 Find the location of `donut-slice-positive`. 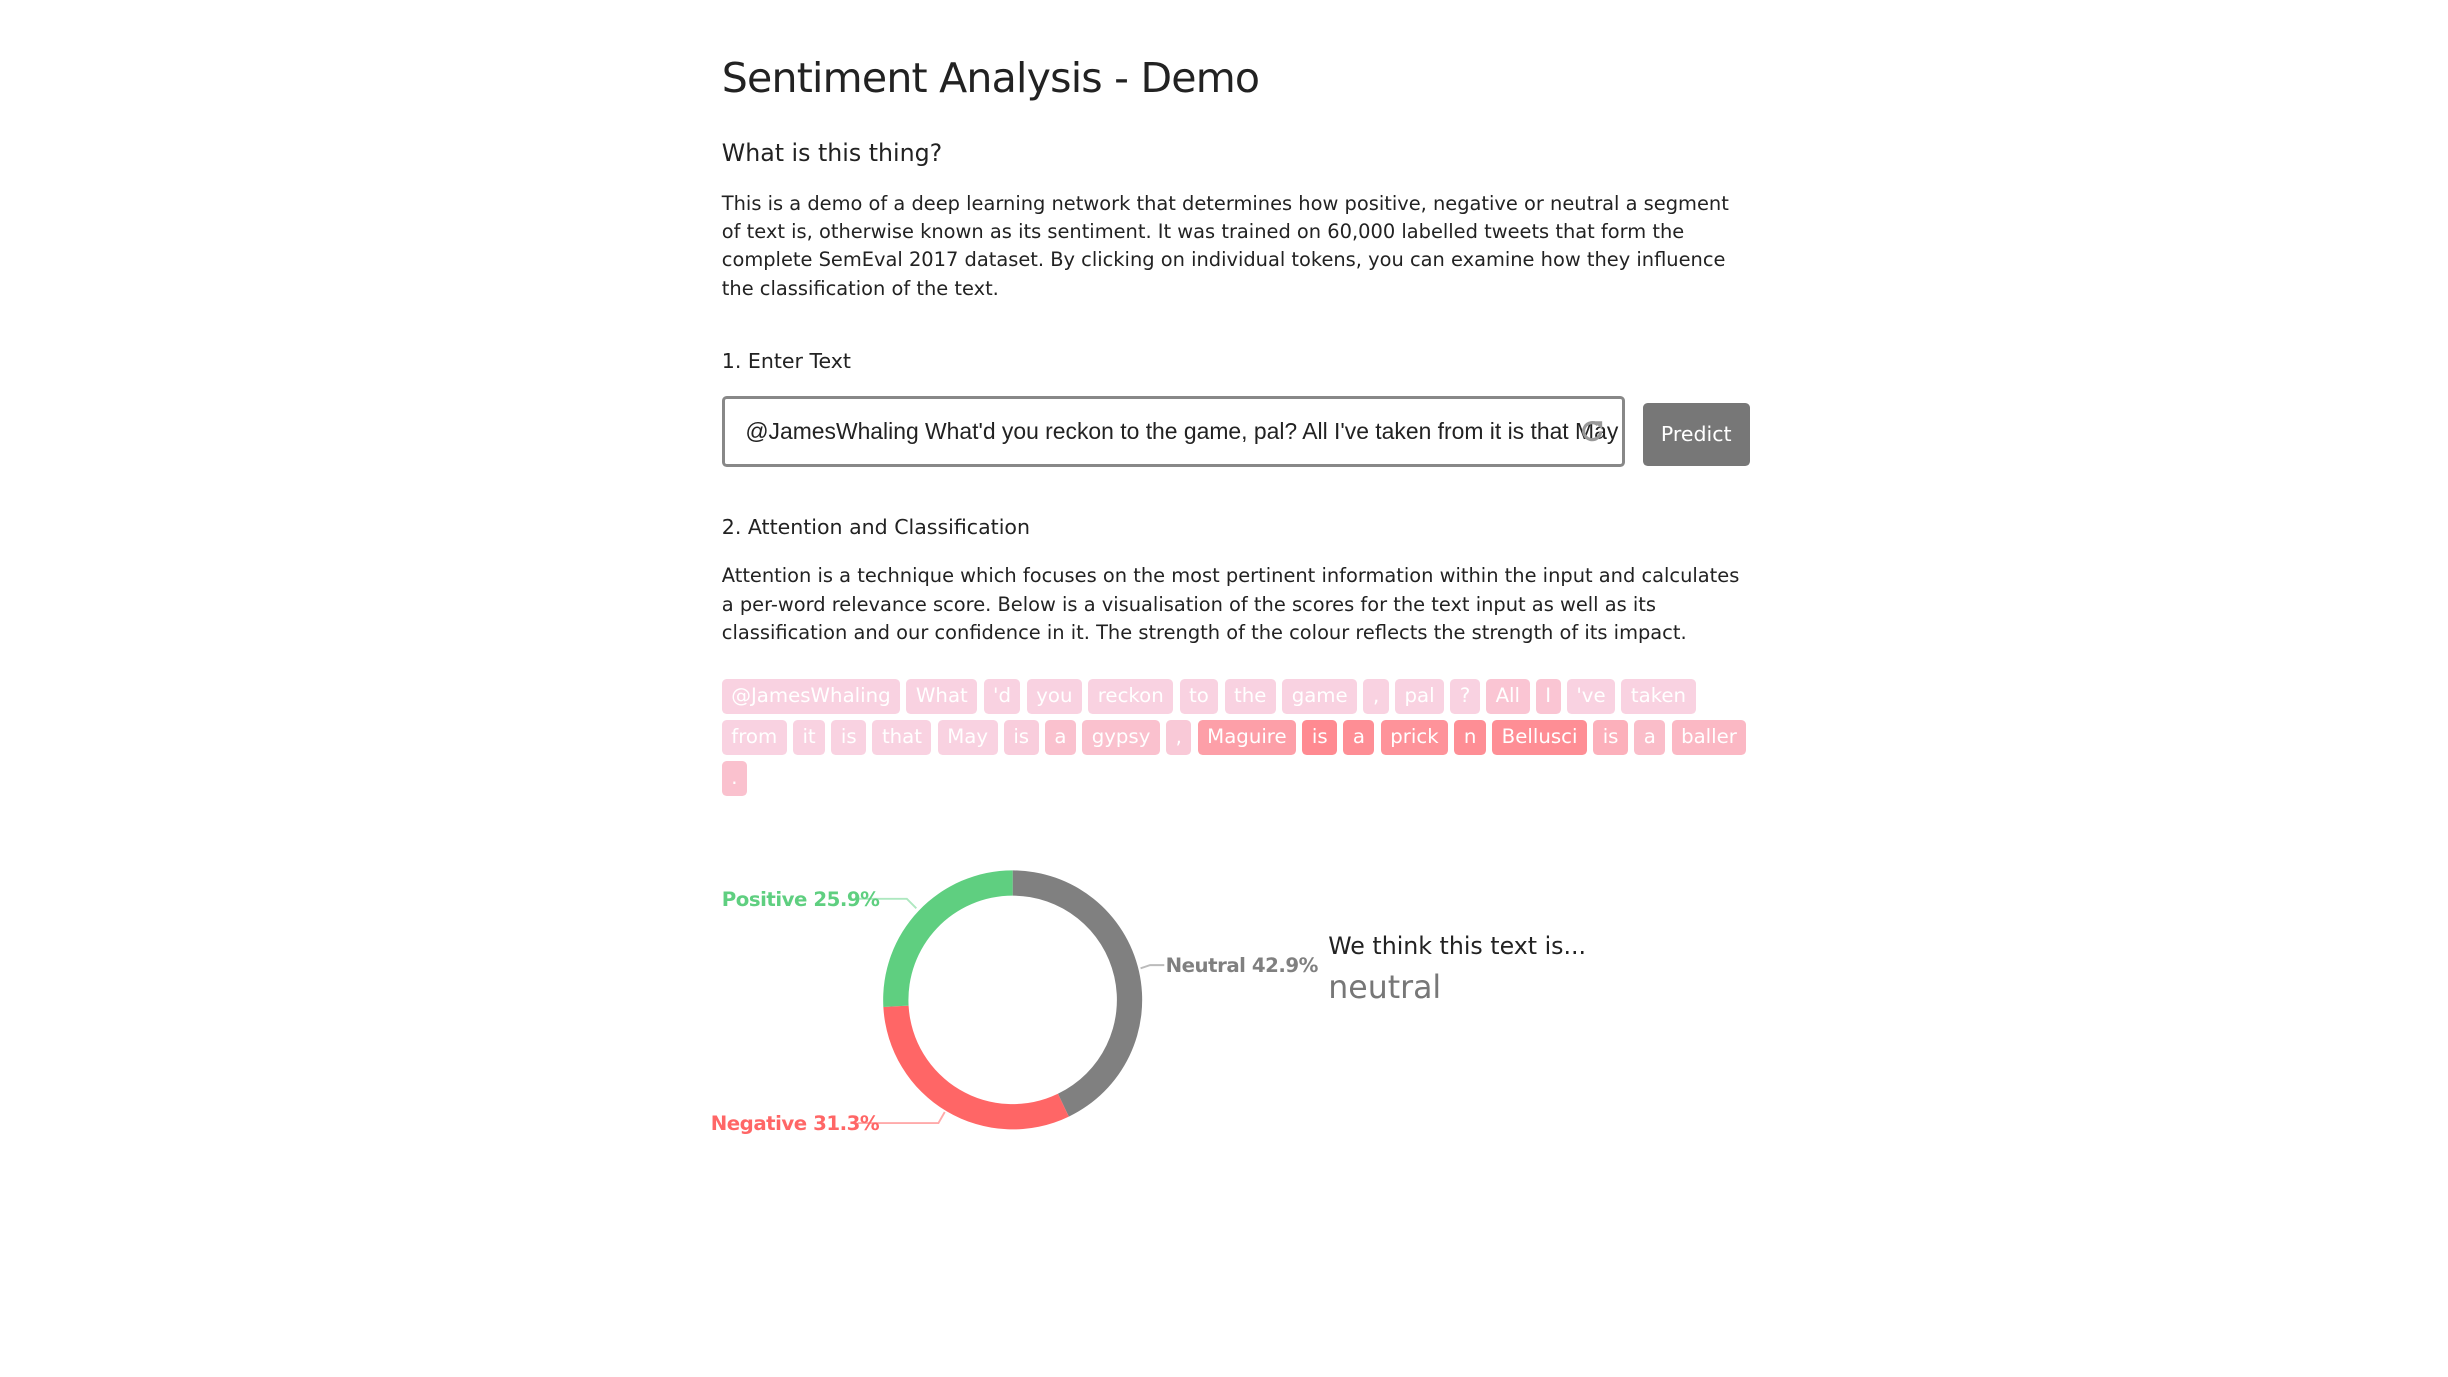

donut-slice-positive is located at coordinates (947, 938).